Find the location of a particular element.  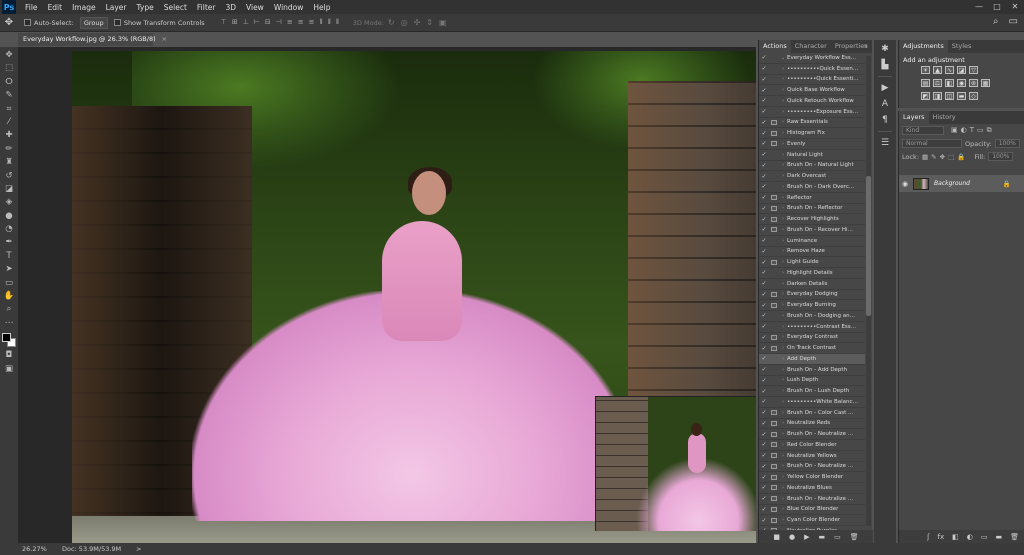

new-set-icon: ▬ is located at coordinates (821, 537).